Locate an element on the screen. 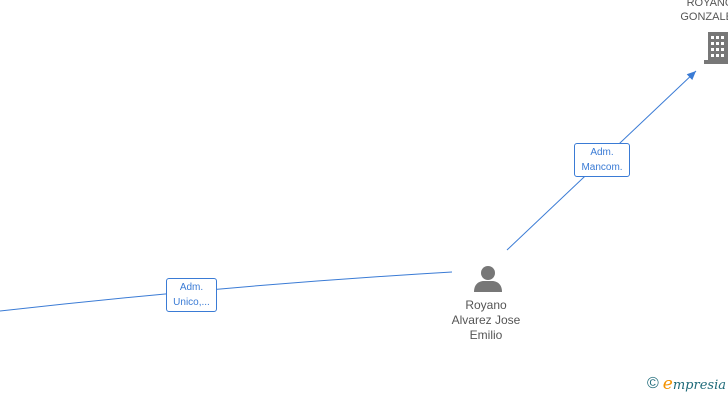  edge-left-line is located at coordinates (226, 291).